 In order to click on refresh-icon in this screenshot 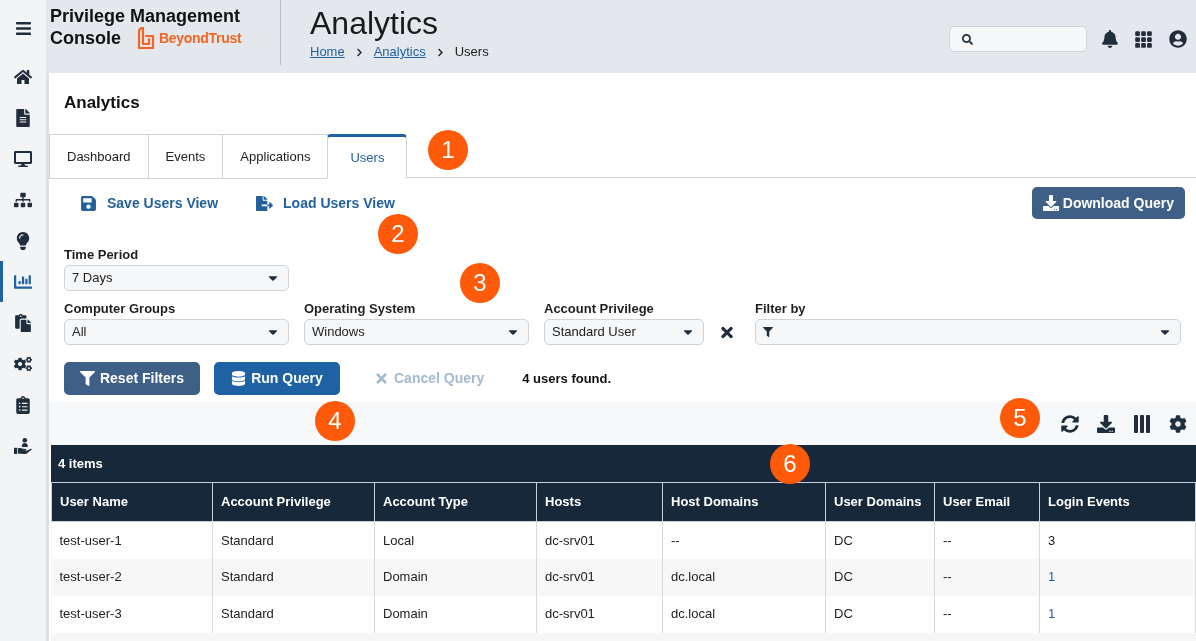, I will do `click(1070, 423)`.